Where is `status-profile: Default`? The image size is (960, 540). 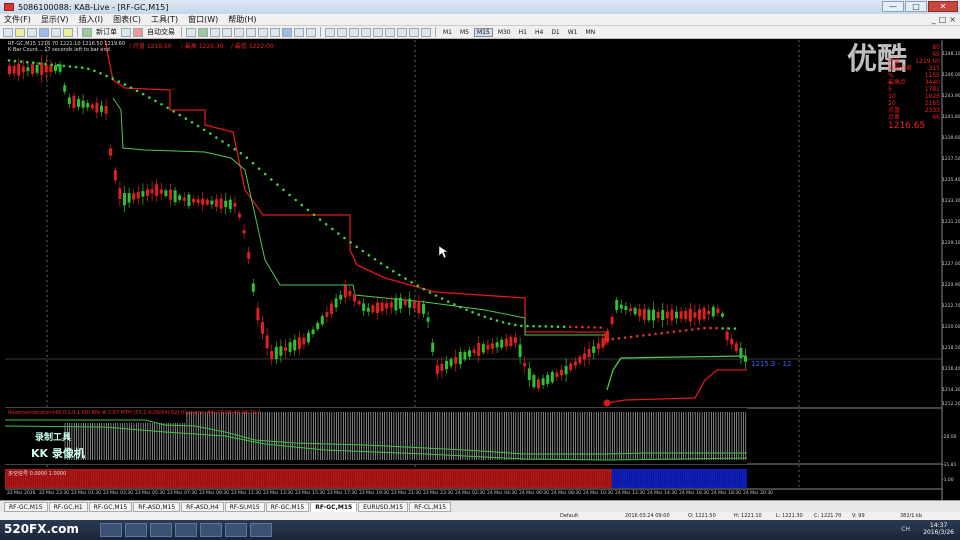
status-profile: Default is located at coordinates (569, 516).